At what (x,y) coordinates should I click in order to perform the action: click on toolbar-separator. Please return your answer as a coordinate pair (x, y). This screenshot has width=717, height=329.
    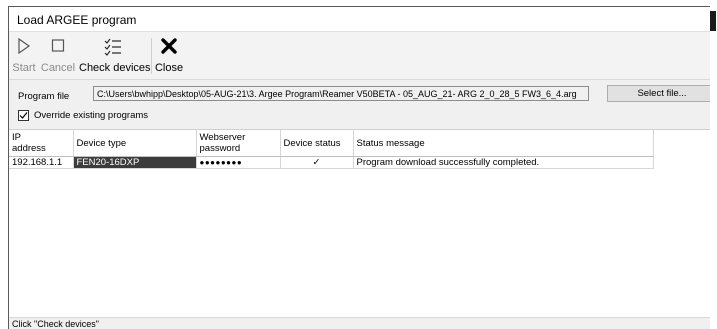
    Looking at the image, I should click on (151, 56).